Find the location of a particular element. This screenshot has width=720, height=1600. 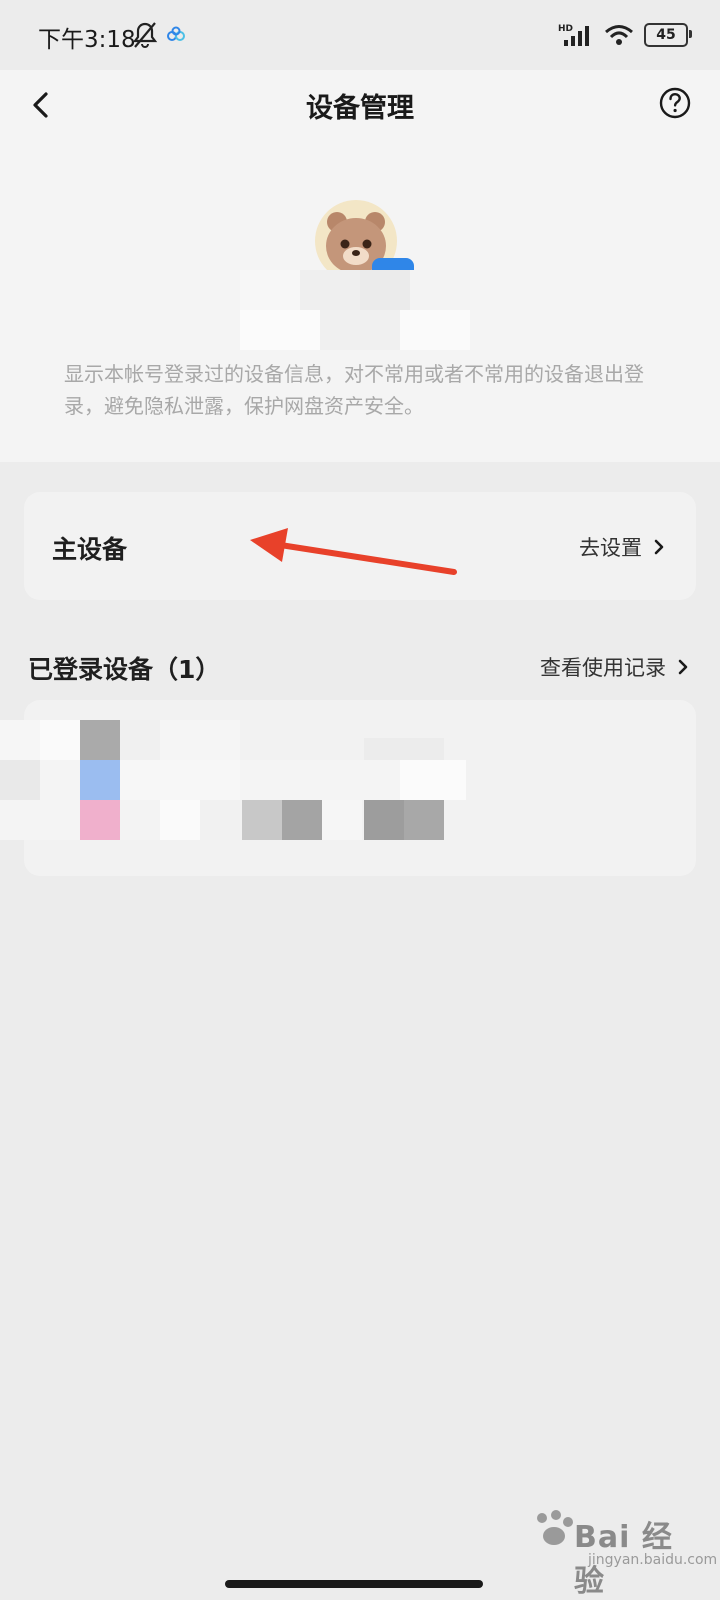

network-label: HD is located at coordinates (565, 29).